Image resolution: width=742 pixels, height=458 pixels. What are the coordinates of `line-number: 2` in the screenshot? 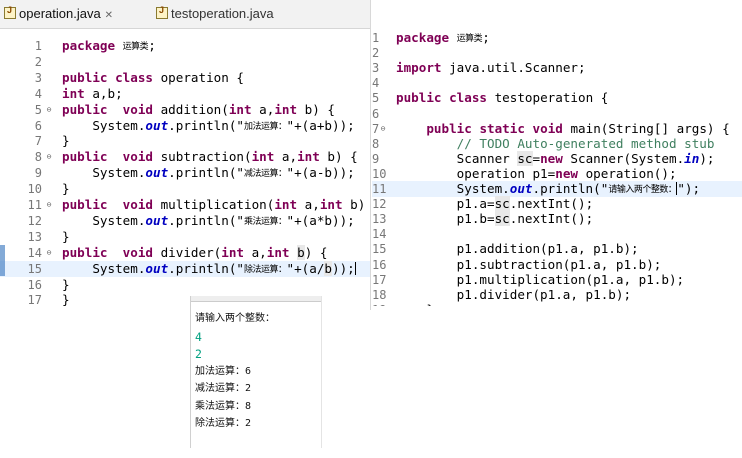 It's located at (376, 53).